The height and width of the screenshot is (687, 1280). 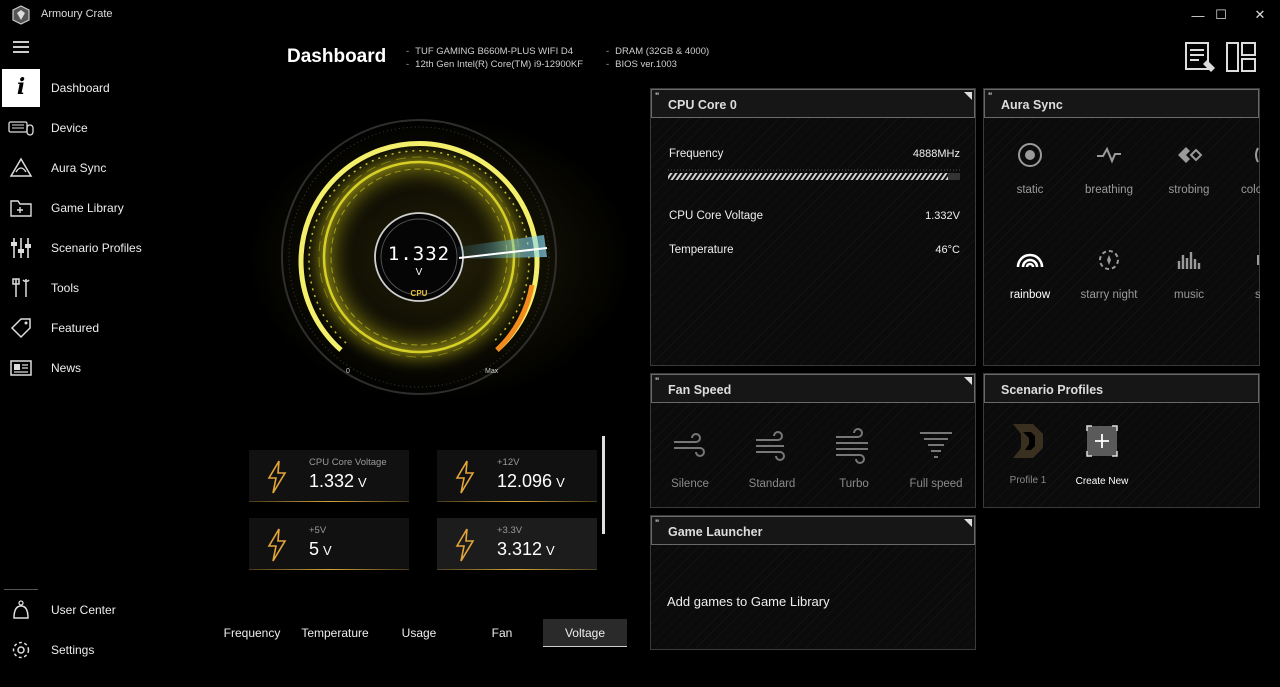 What do you see at coordinates (508, 462) in the screenshot?
I see `voltage-label: +12V` at bounding box center [508, 462].